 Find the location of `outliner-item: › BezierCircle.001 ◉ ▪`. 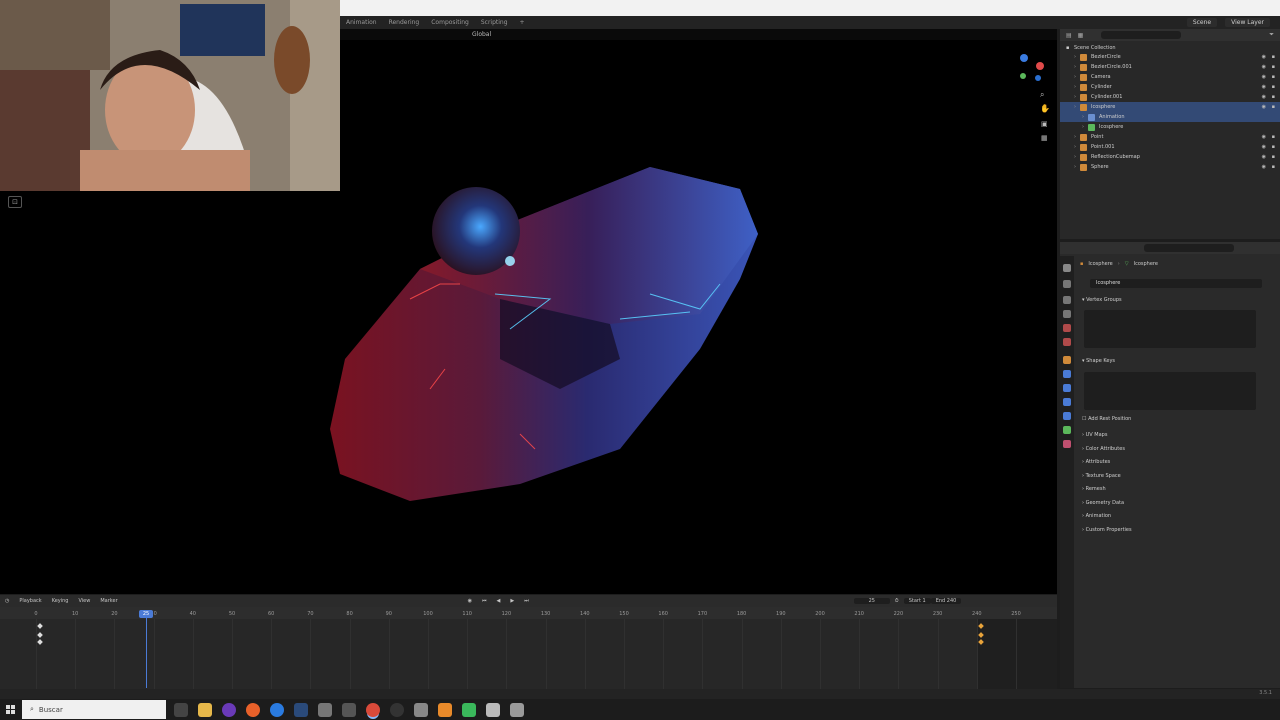

outliner-item: › BezierCircle.001 ◉ ▪ is located at coordinates (1170, 67).